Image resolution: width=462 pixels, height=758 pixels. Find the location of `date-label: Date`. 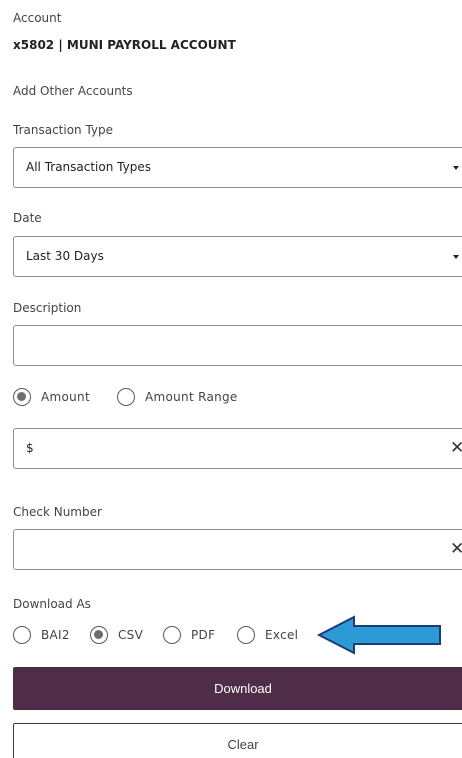

date-label: Date is located at coordinates (27, 218).